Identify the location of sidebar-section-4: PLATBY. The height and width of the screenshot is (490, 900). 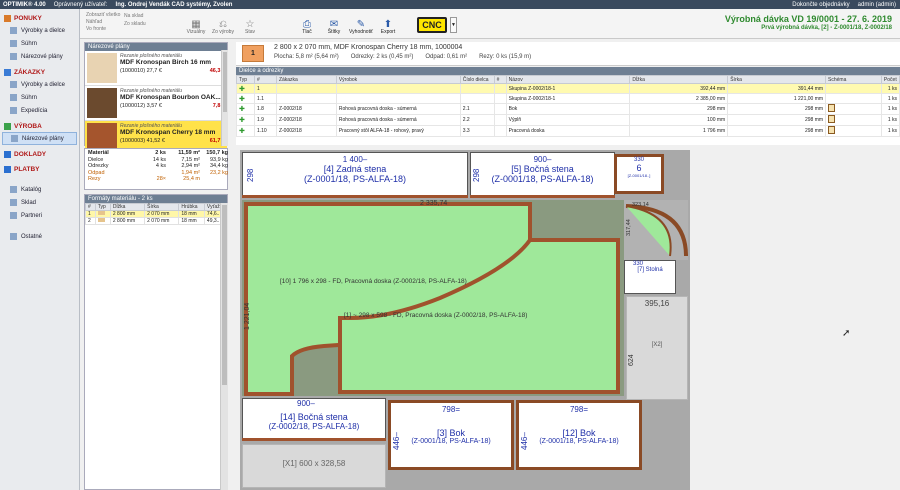
(39, 169).